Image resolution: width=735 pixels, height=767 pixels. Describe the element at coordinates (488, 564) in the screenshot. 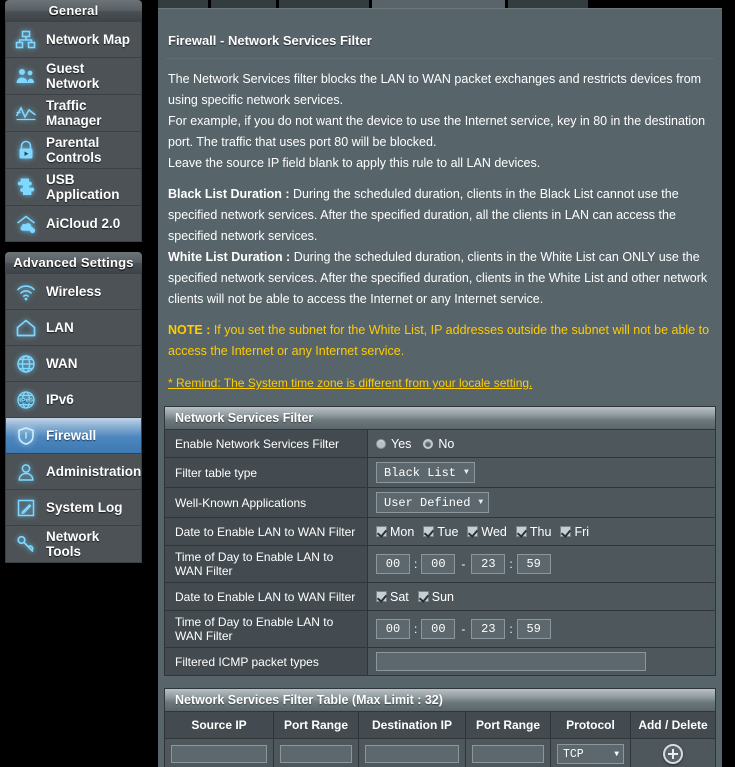

I see `weekday-end-hour-input: 23` at that location.